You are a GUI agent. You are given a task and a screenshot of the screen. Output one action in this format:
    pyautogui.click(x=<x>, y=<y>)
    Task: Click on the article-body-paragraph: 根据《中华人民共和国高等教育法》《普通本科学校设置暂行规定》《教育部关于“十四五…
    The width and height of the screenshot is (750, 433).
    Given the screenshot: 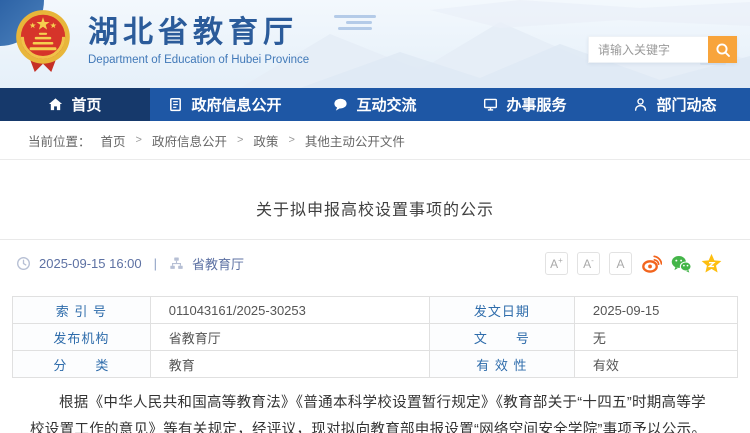 What is the action you would take?
    pyautogui.click(x=368, y=414)
    